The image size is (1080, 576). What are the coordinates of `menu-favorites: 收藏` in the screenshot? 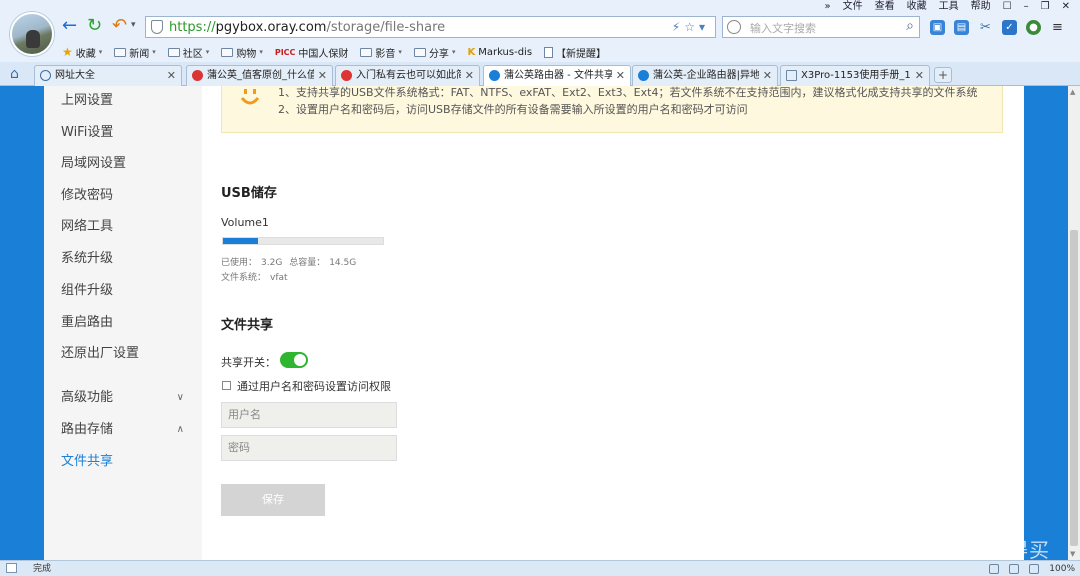 It's located at (917, 7).